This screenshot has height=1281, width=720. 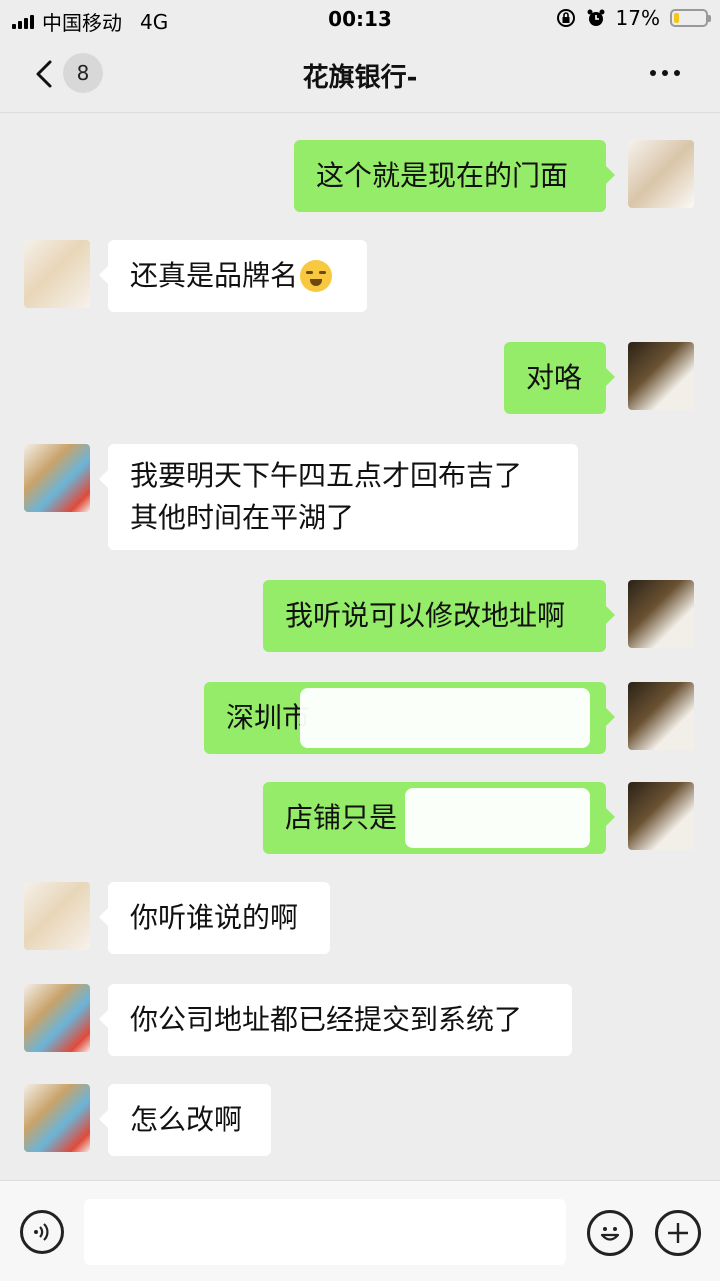 What do you see at coordinates (554, 377) in the screenshot?
I see `message-text: 对咯` at bounding box center [554, 377].